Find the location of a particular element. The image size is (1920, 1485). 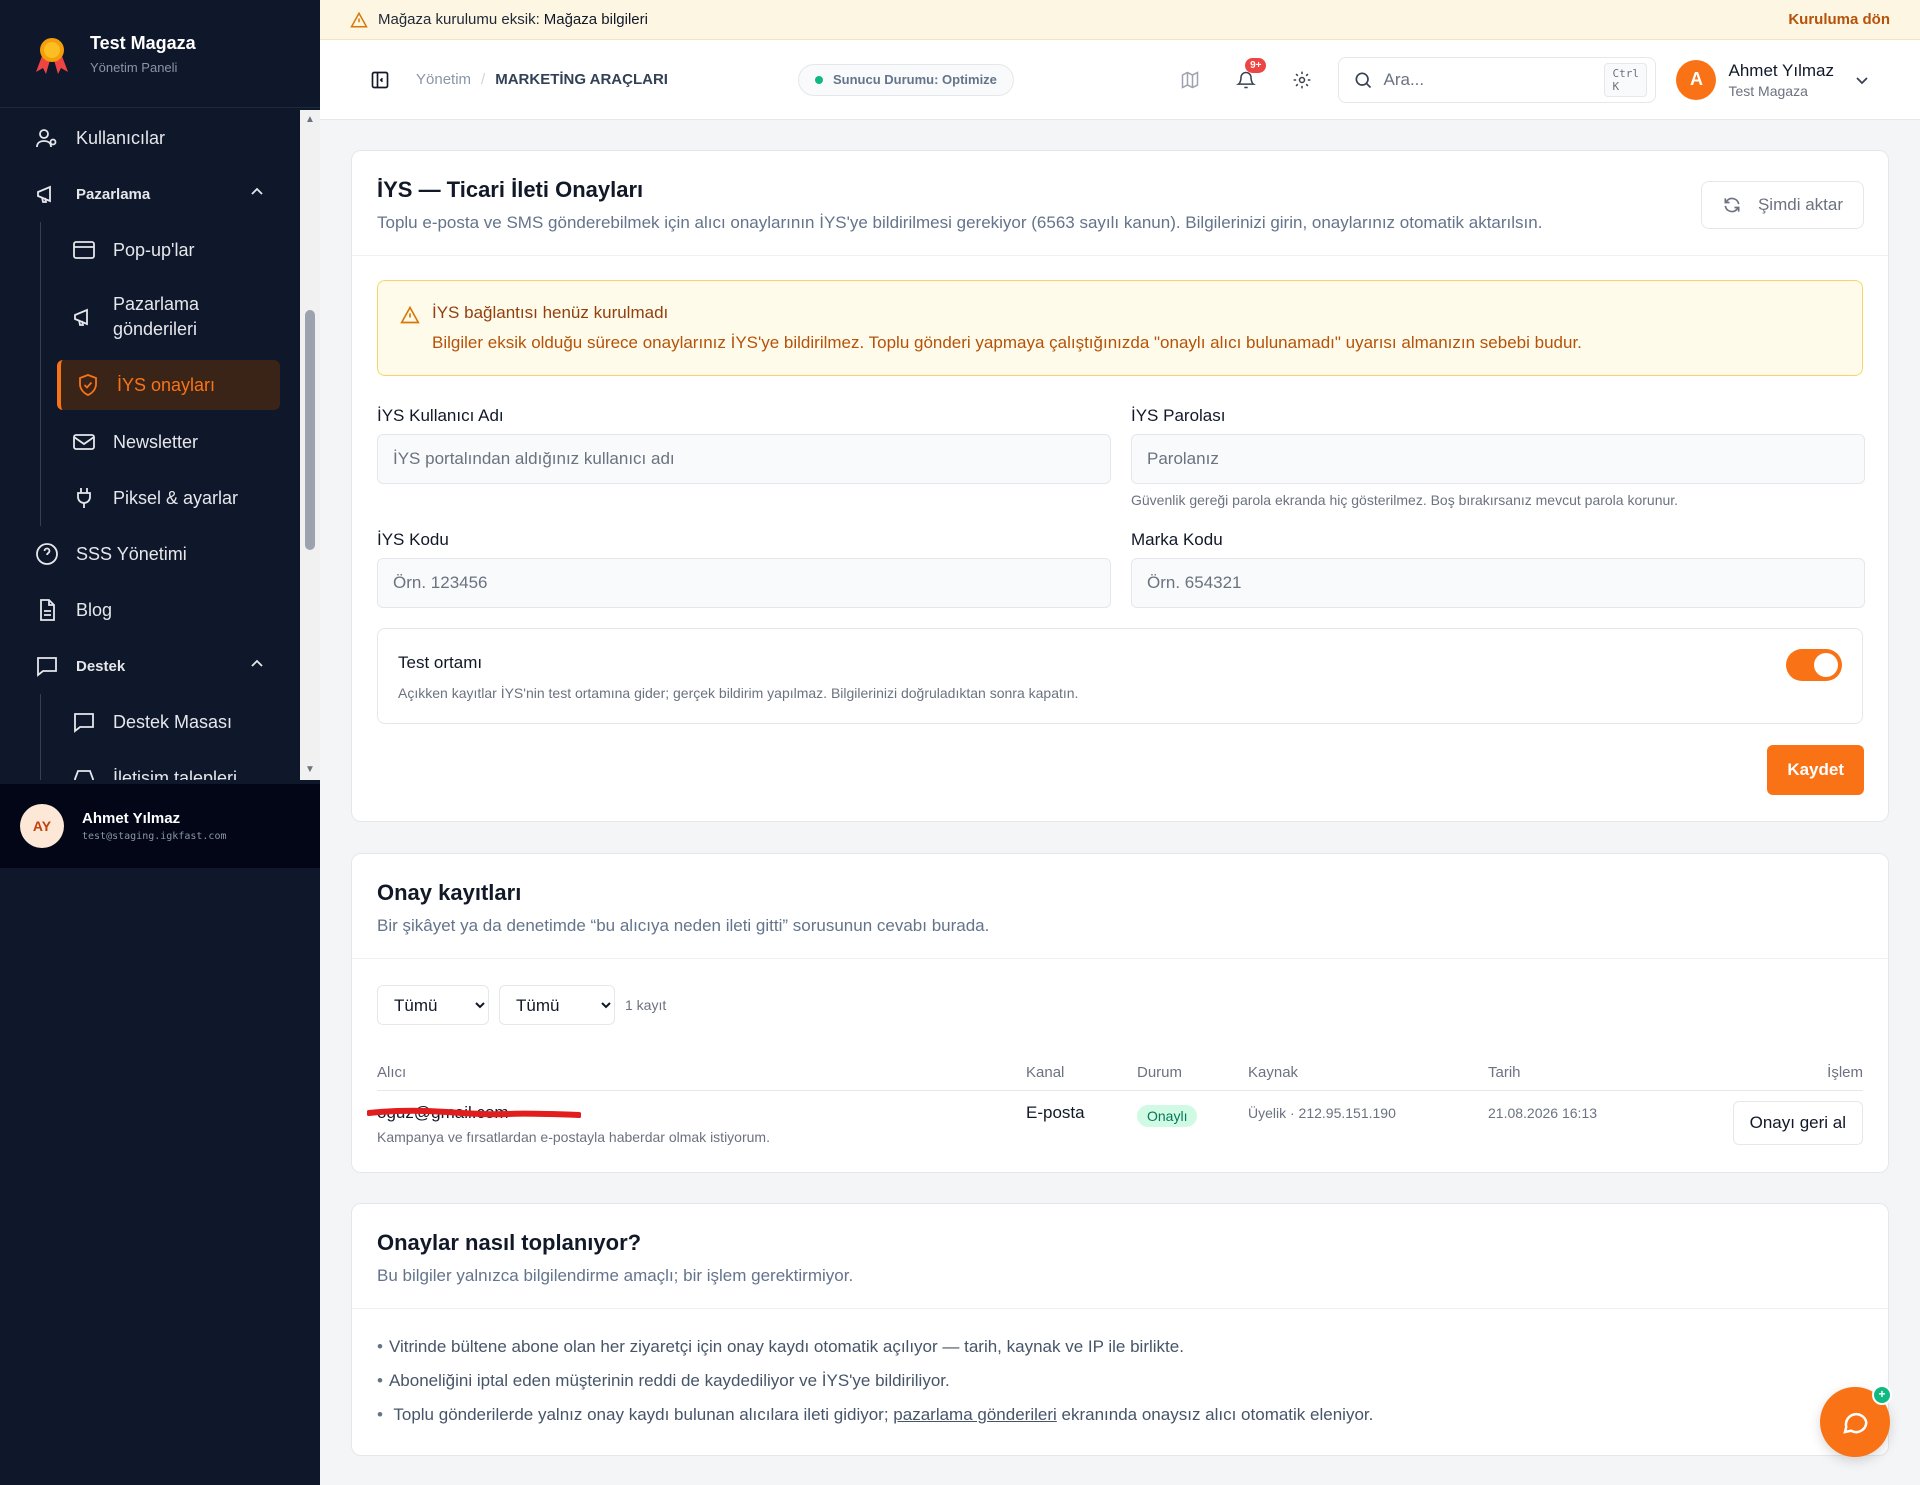

channel-filter-select: Tümü is located at coordinates (433, 1005).